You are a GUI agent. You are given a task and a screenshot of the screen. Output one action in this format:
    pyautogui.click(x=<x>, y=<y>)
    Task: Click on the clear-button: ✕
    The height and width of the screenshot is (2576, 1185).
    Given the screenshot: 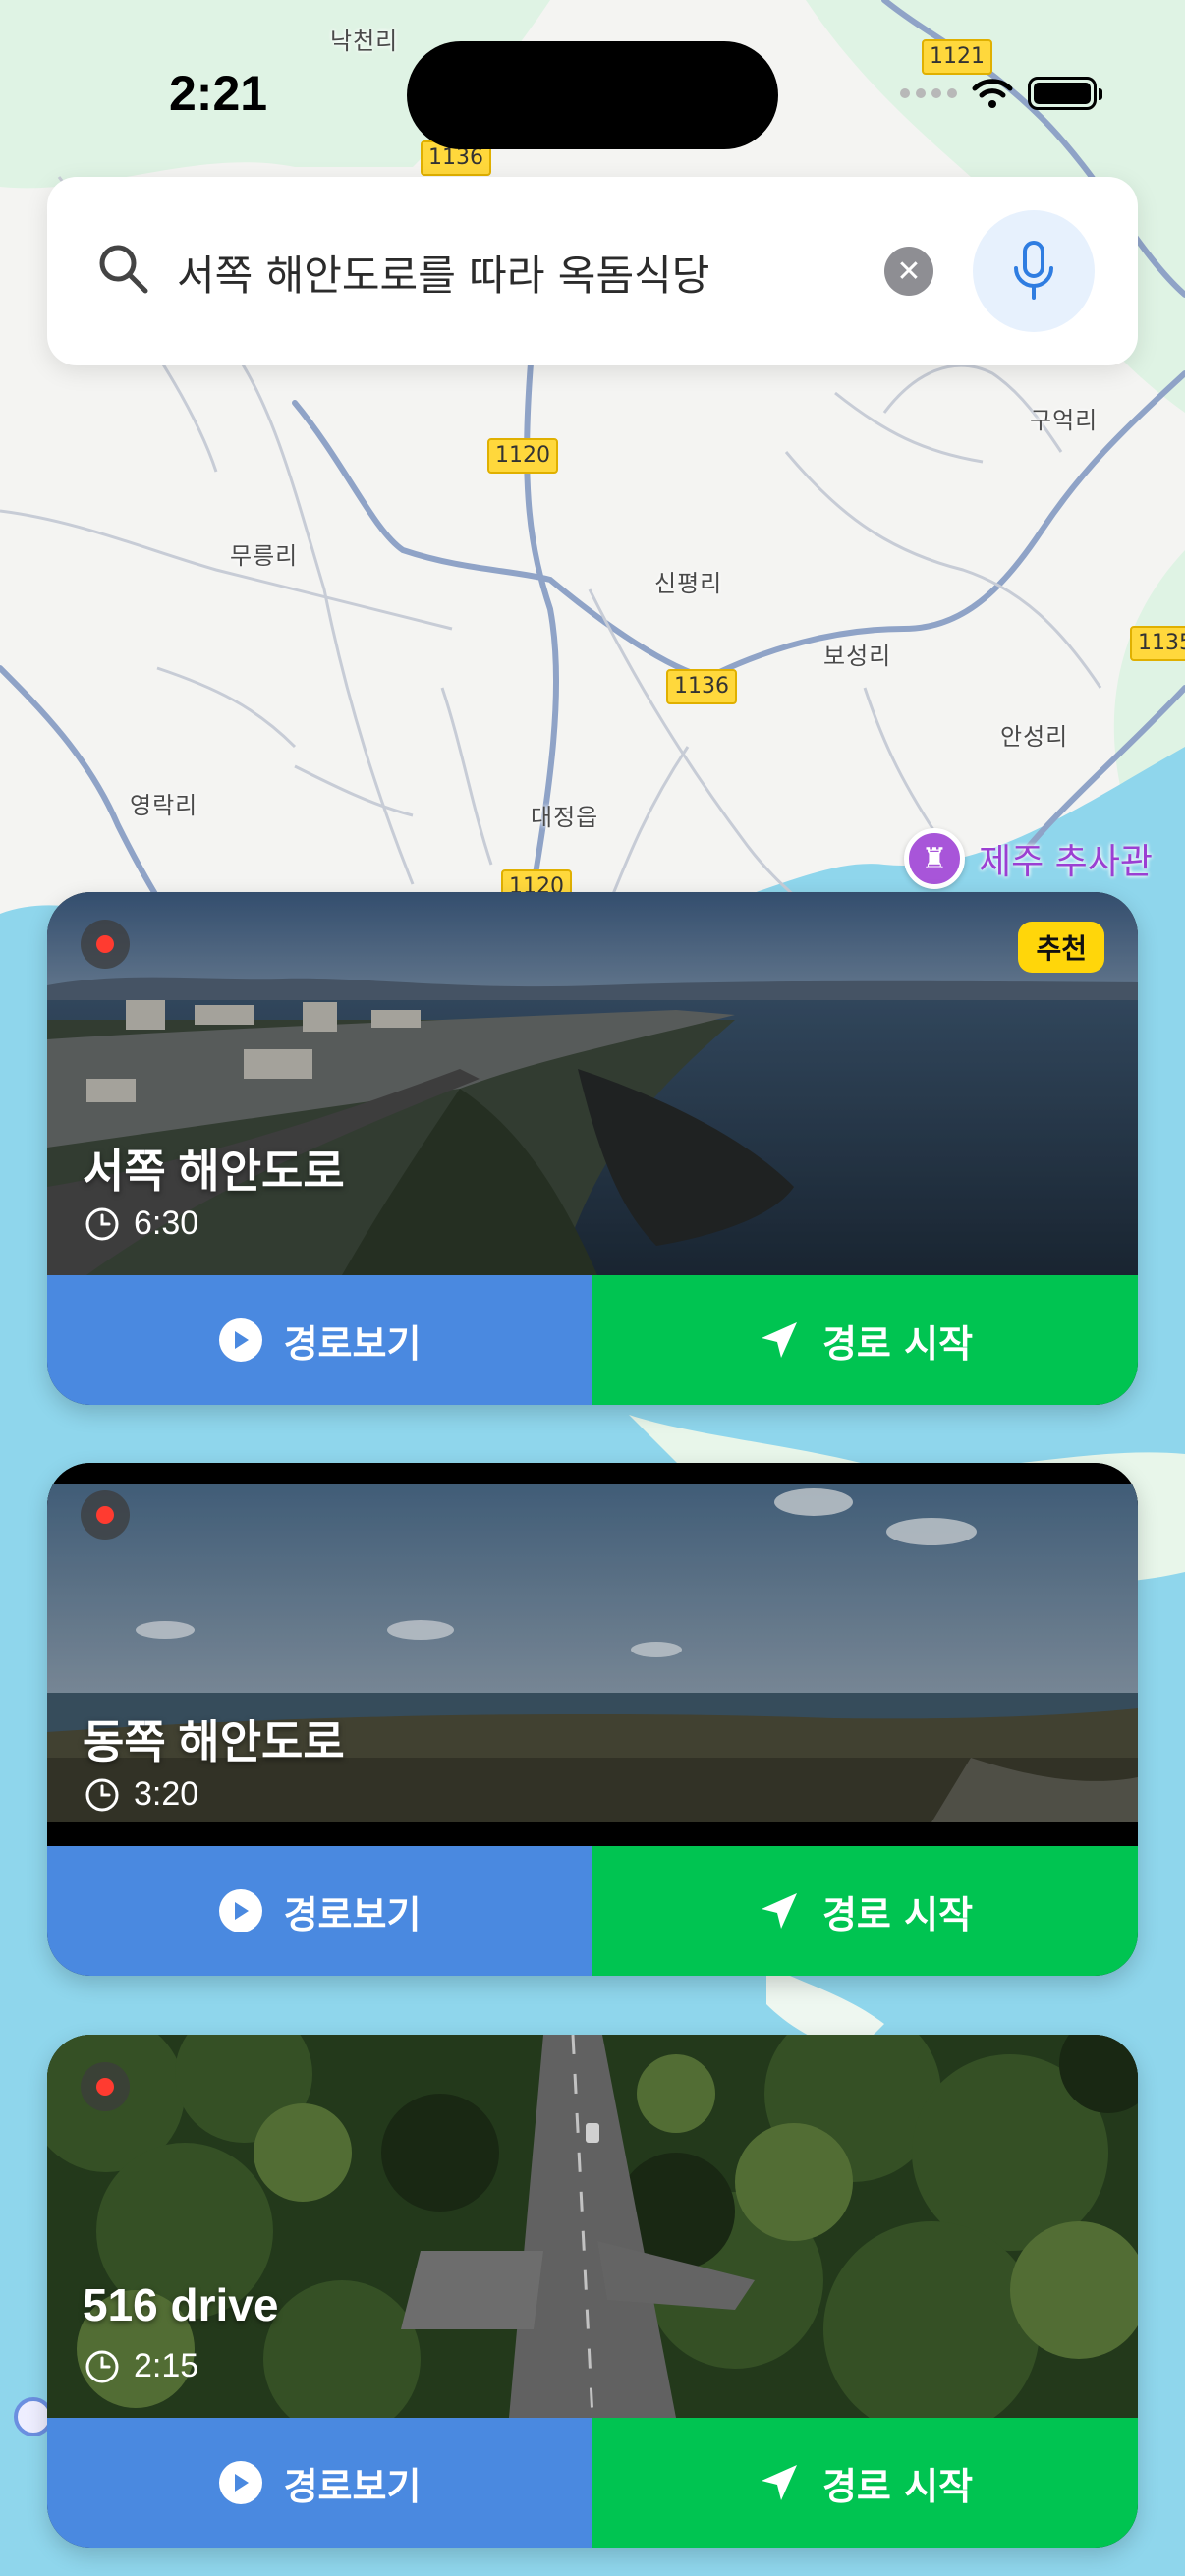 What is the action you would take?
    pyautogui.click(x=909, y=271)
    